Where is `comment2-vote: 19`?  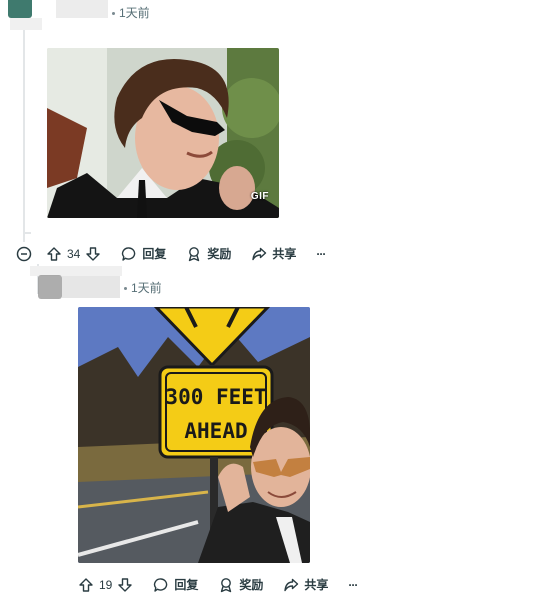 comment2-vote: 19 is located at coordinates (105, 585).